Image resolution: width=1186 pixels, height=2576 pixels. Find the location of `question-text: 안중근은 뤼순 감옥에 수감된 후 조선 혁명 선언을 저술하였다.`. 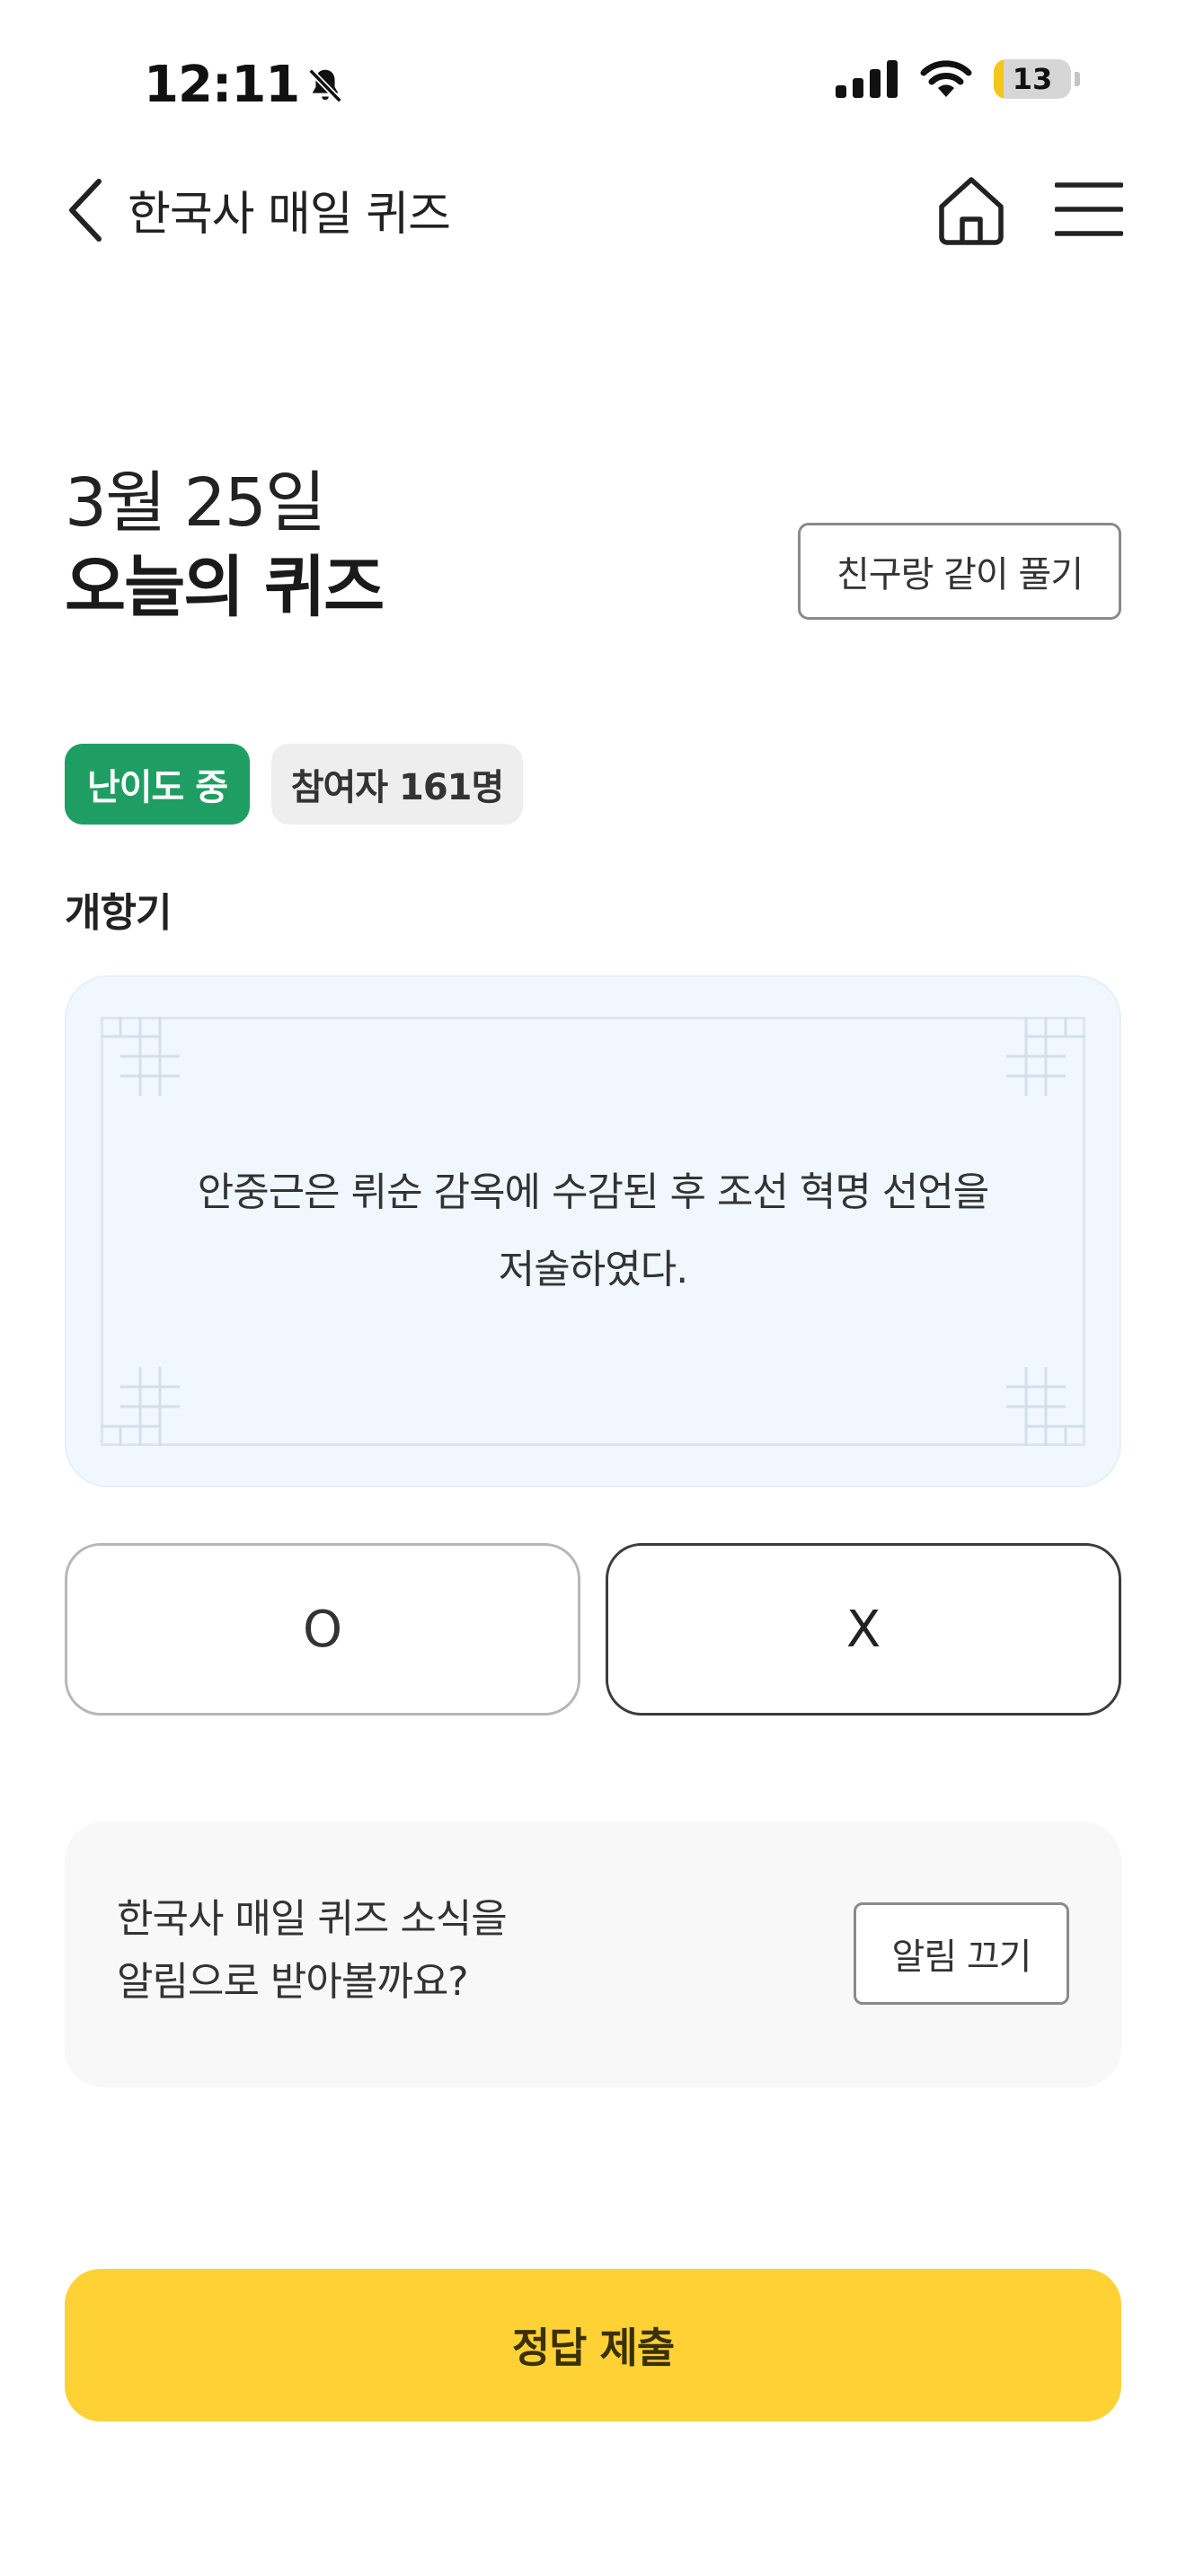

question-text: 안중근은 뤼순 감옥에 수감된 후 조선 혁명 선언을 저술하였다. is located at coordinates (593, 1231).